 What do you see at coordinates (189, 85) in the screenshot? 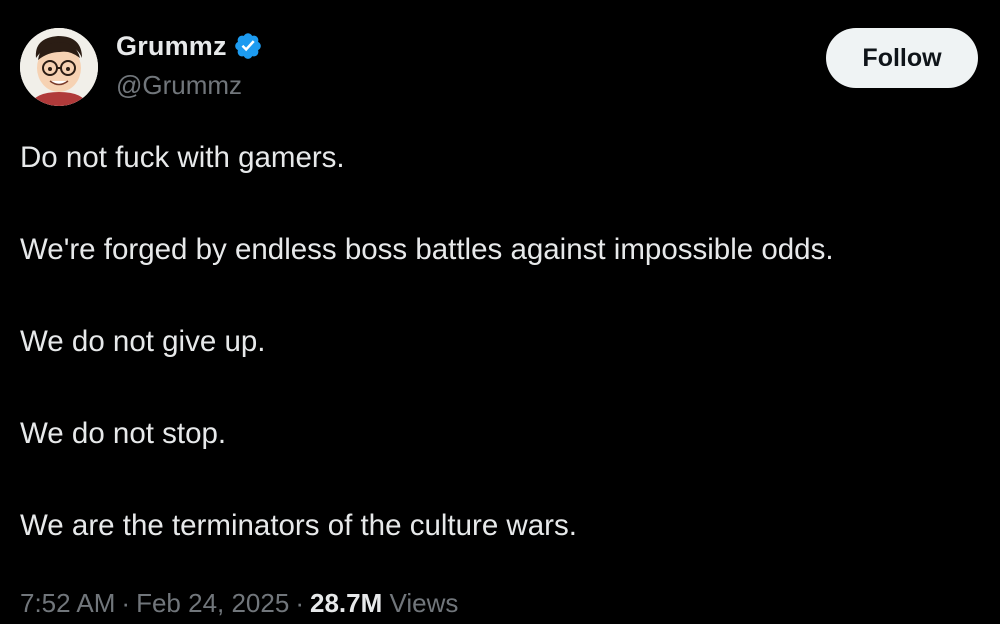
I see `author-handle: @Grummz` at bounding box center [189, 85].